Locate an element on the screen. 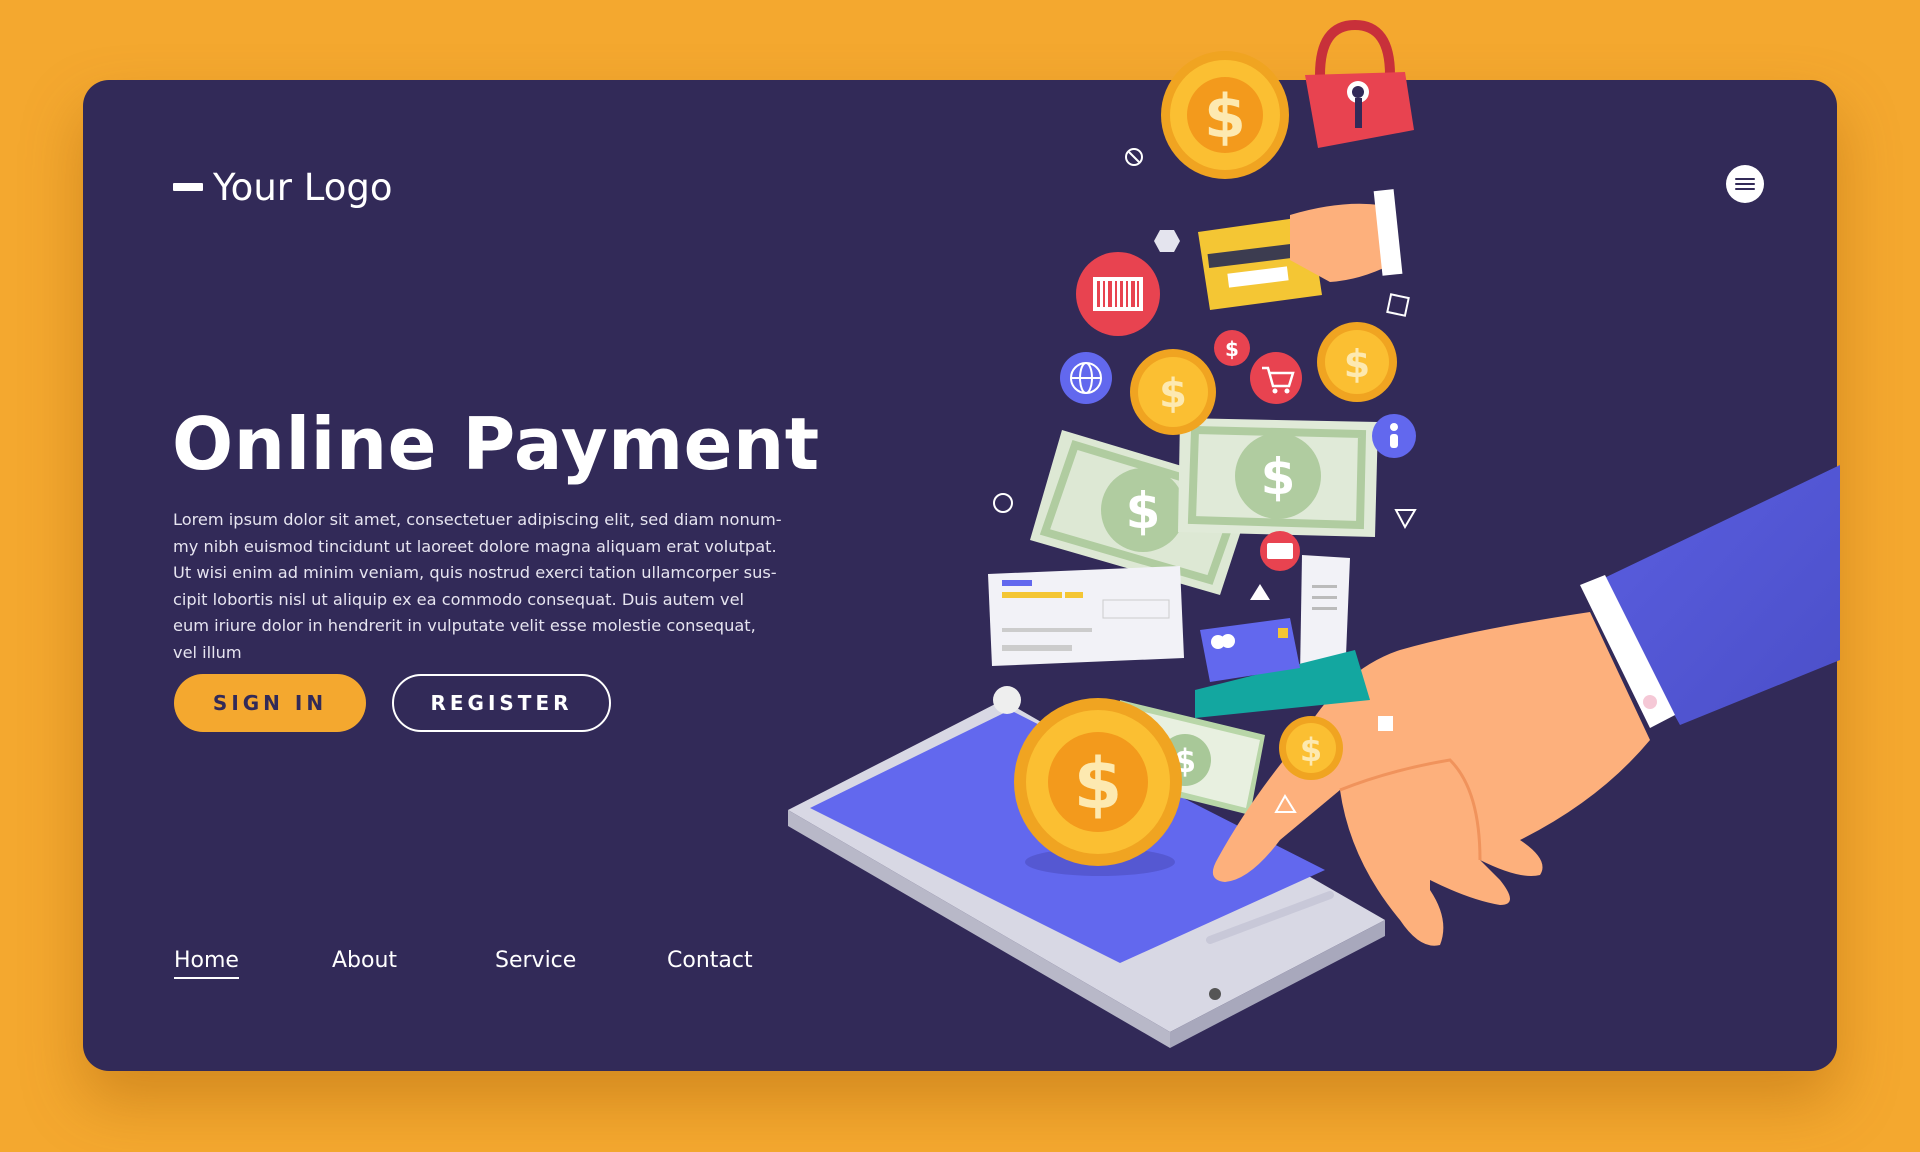 This screenshot has width=1920, height=1152. nav-item-service: Service is located at coordinates (535, 960).